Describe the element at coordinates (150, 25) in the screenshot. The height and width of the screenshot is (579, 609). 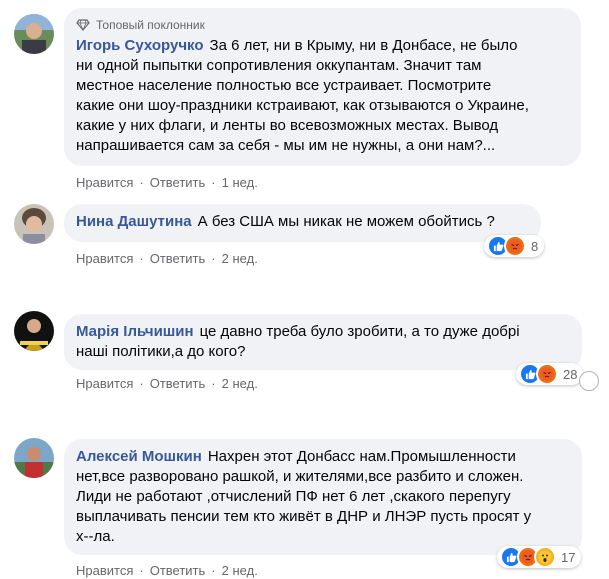
I see `badge-label: Топовый поклонник` at that location.